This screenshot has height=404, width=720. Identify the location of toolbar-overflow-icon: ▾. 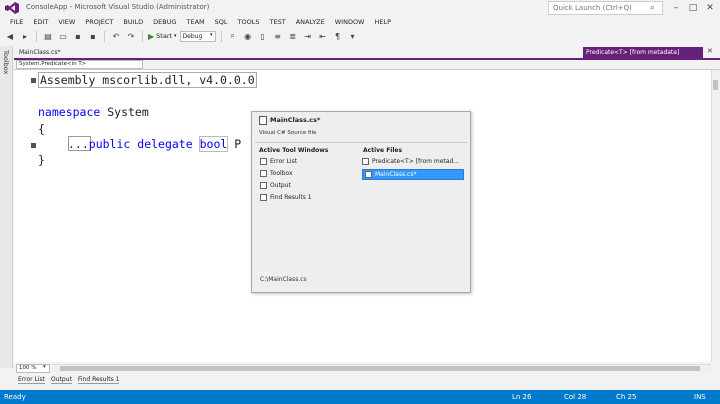
(353, 36).